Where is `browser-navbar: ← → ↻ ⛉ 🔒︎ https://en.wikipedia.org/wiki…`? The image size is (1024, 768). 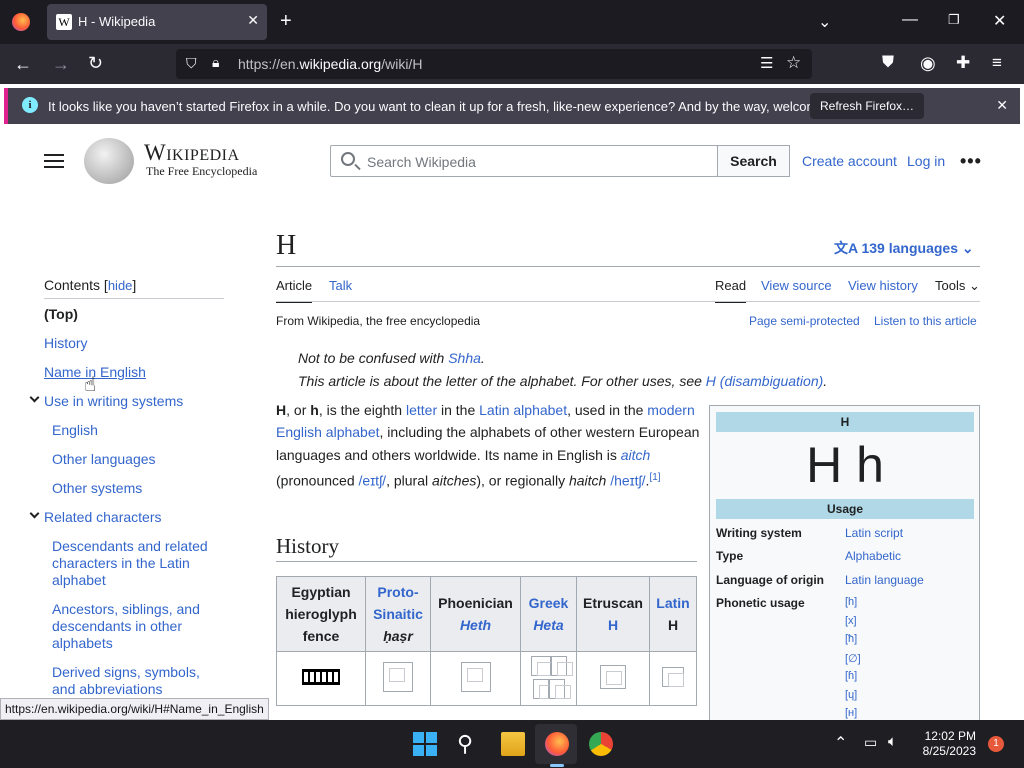 browser-navbar: ← → ↻ ⛉ 🔒︎ https://en.wikipedia.org/wiki… is located at coordinates (512, 64).